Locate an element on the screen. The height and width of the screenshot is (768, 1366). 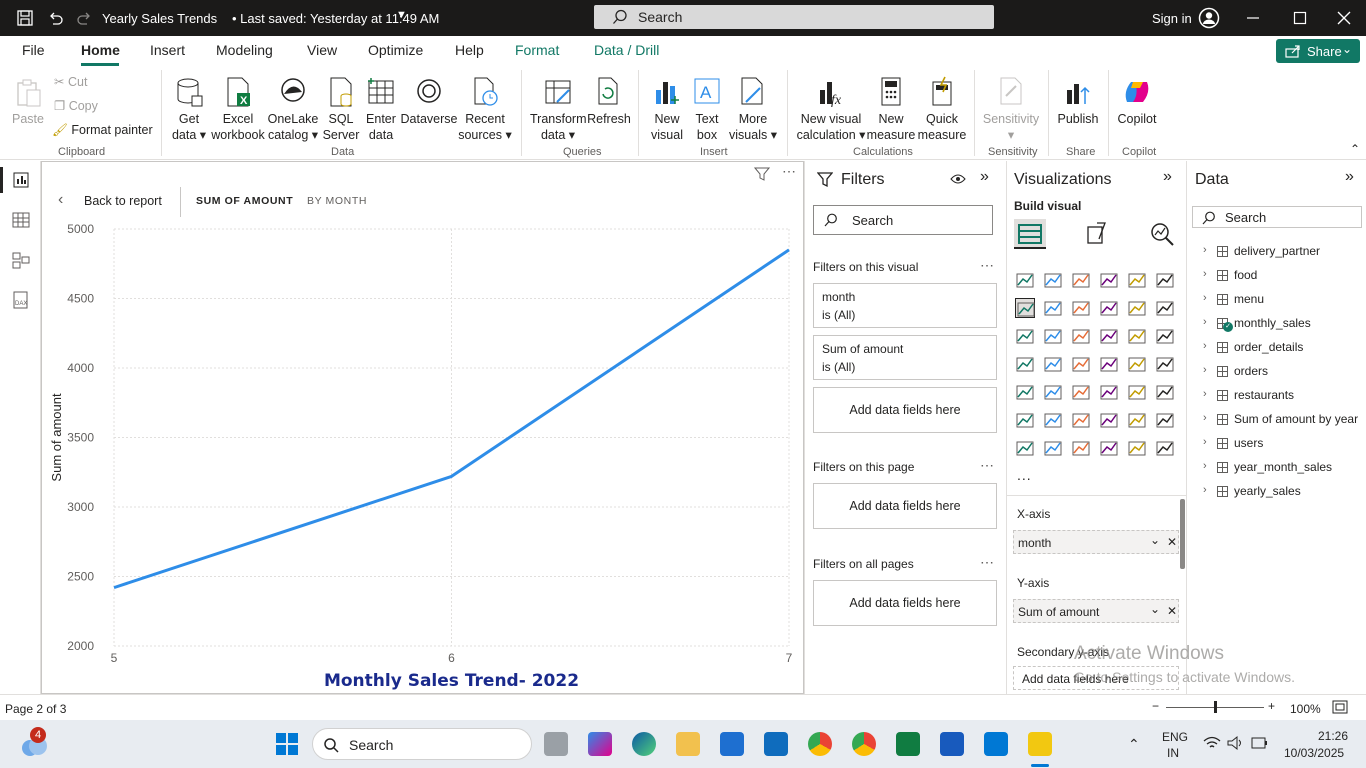
global-search-box: Search is located at coordinates (794, 17).